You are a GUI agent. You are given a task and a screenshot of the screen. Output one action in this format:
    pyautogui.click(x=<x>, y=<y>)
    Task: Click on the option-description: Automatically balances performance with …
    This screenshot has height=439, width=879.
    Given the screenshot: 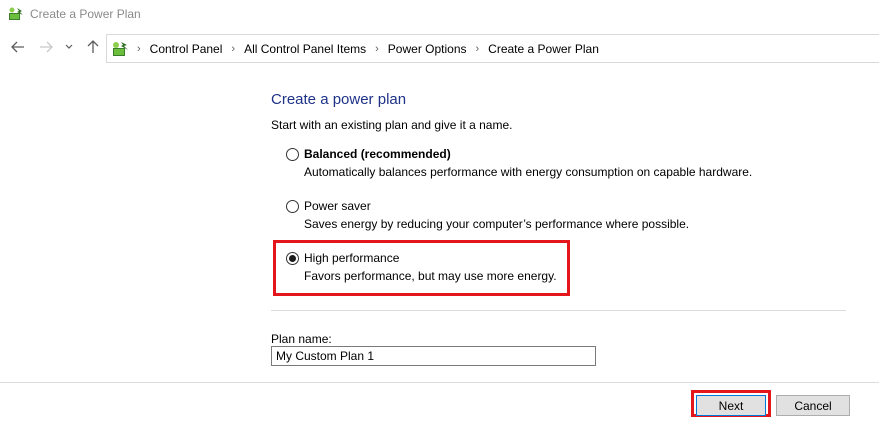 What is the action you would take?
    pyautogui.click(x=528, y=172)
    